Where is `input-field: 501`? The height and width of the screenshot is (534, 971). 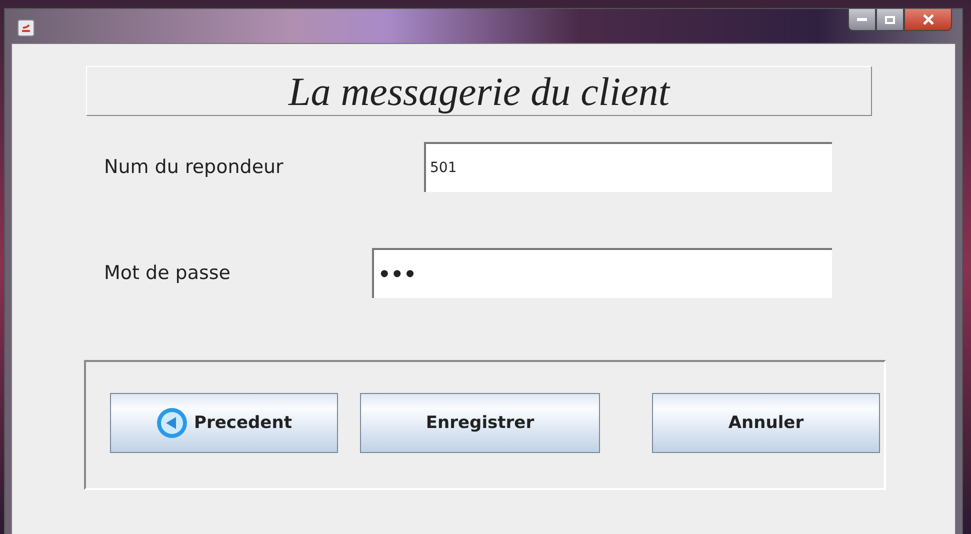
input-field: 501 is located at coordinates (628, 167).